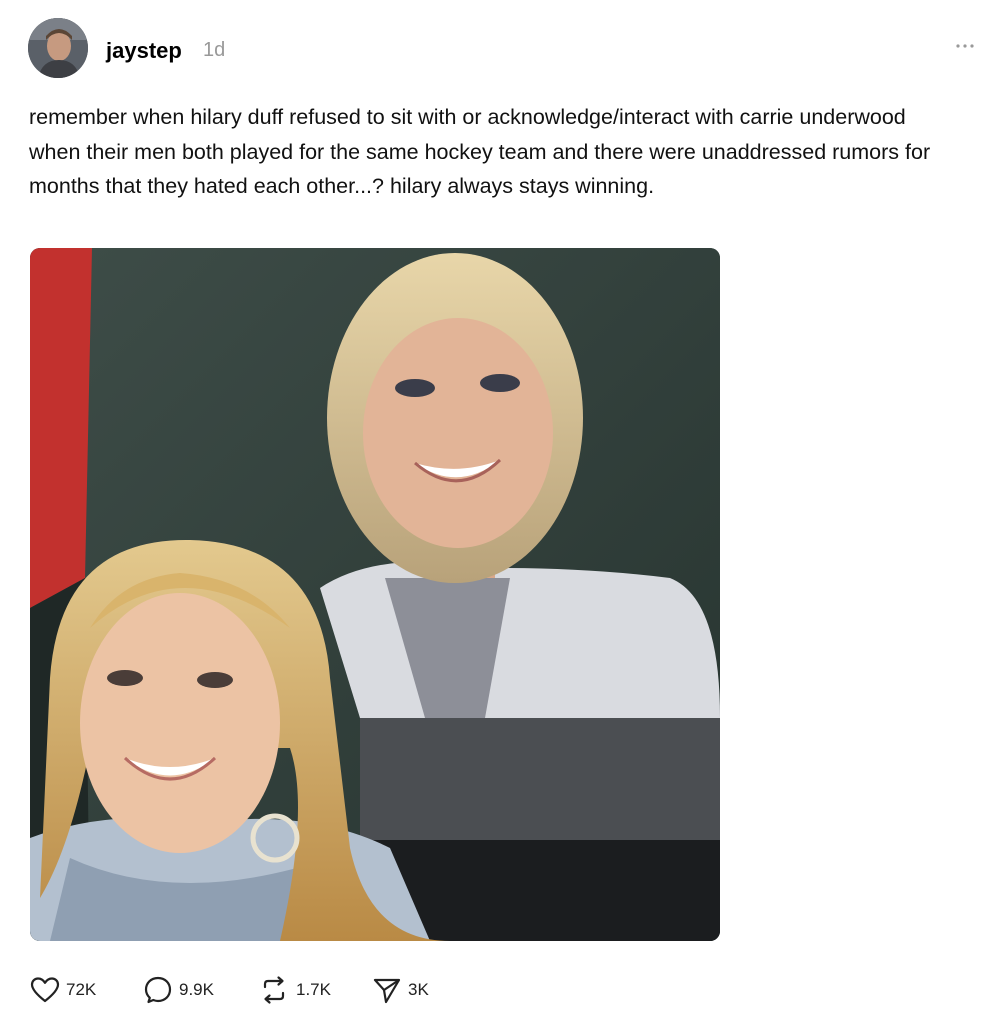 This screenshot has width=1001, height=1024. I want to click on repost-icon, so click(274, 990).